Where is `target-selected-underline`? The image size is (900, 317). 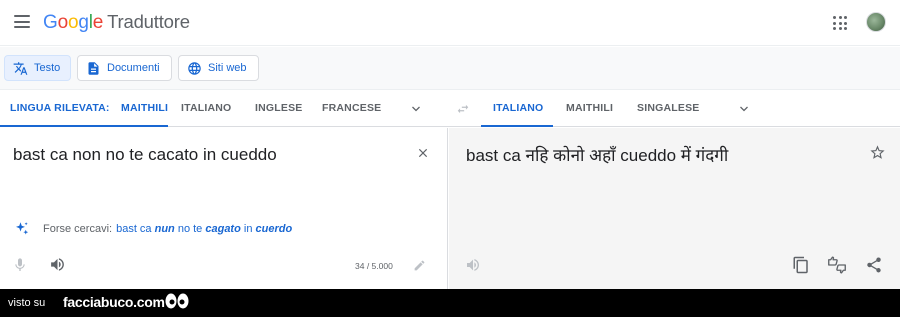
target-selected-underline is located at coordinates (517, 126).